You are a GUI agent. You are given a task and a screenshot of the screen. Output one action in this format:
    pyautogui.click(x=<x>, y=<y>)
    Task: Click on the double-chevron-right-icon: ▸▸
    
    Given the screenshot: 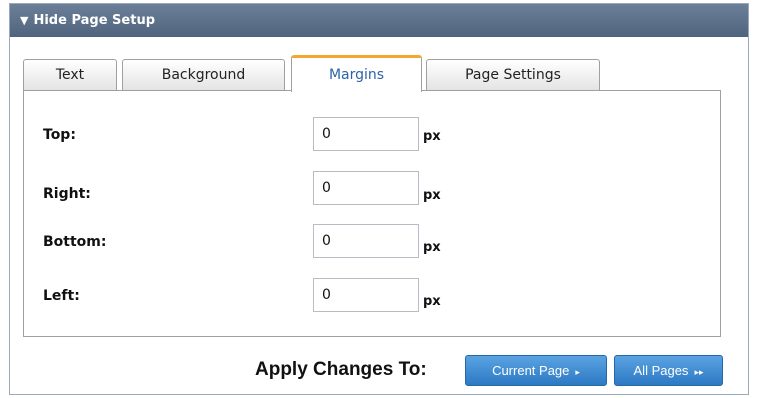 What is the action you would take?
    pyautogui.click(x=699, y=372)
    